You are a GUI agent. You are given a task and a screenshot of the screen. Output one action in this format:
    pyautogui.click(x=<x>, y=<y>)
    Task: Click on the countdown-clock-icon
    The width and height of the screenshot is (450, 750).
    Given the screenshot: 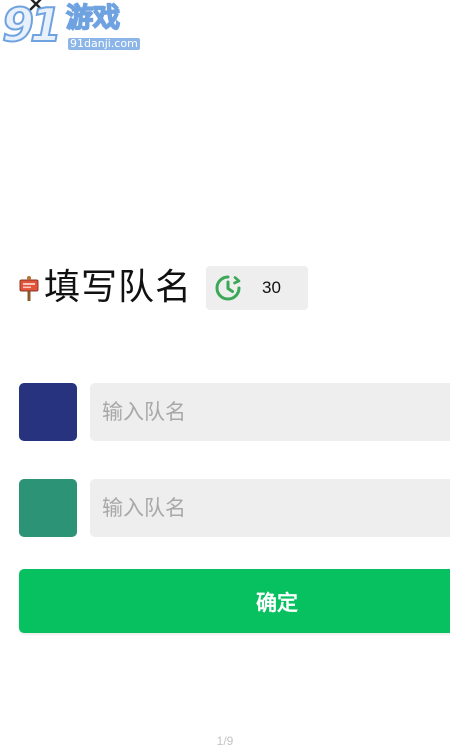 What is the action you would take?
    pyautogui.click(x=228, y=288)
    